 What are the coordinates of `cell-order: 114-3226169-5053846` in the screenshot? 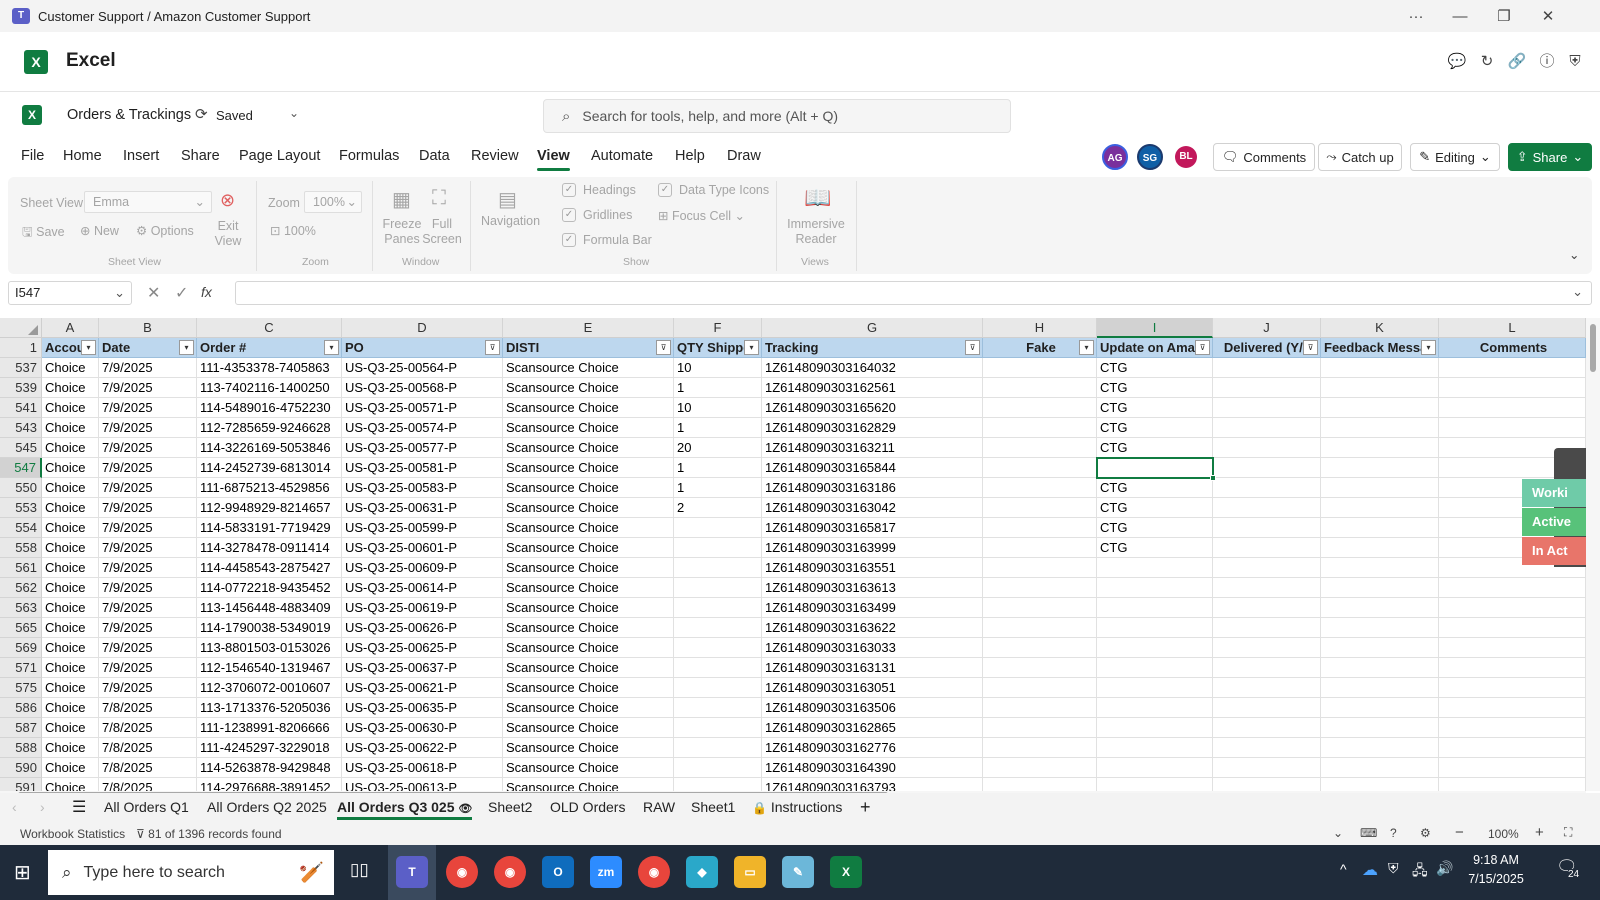 It's located at (269, 448).